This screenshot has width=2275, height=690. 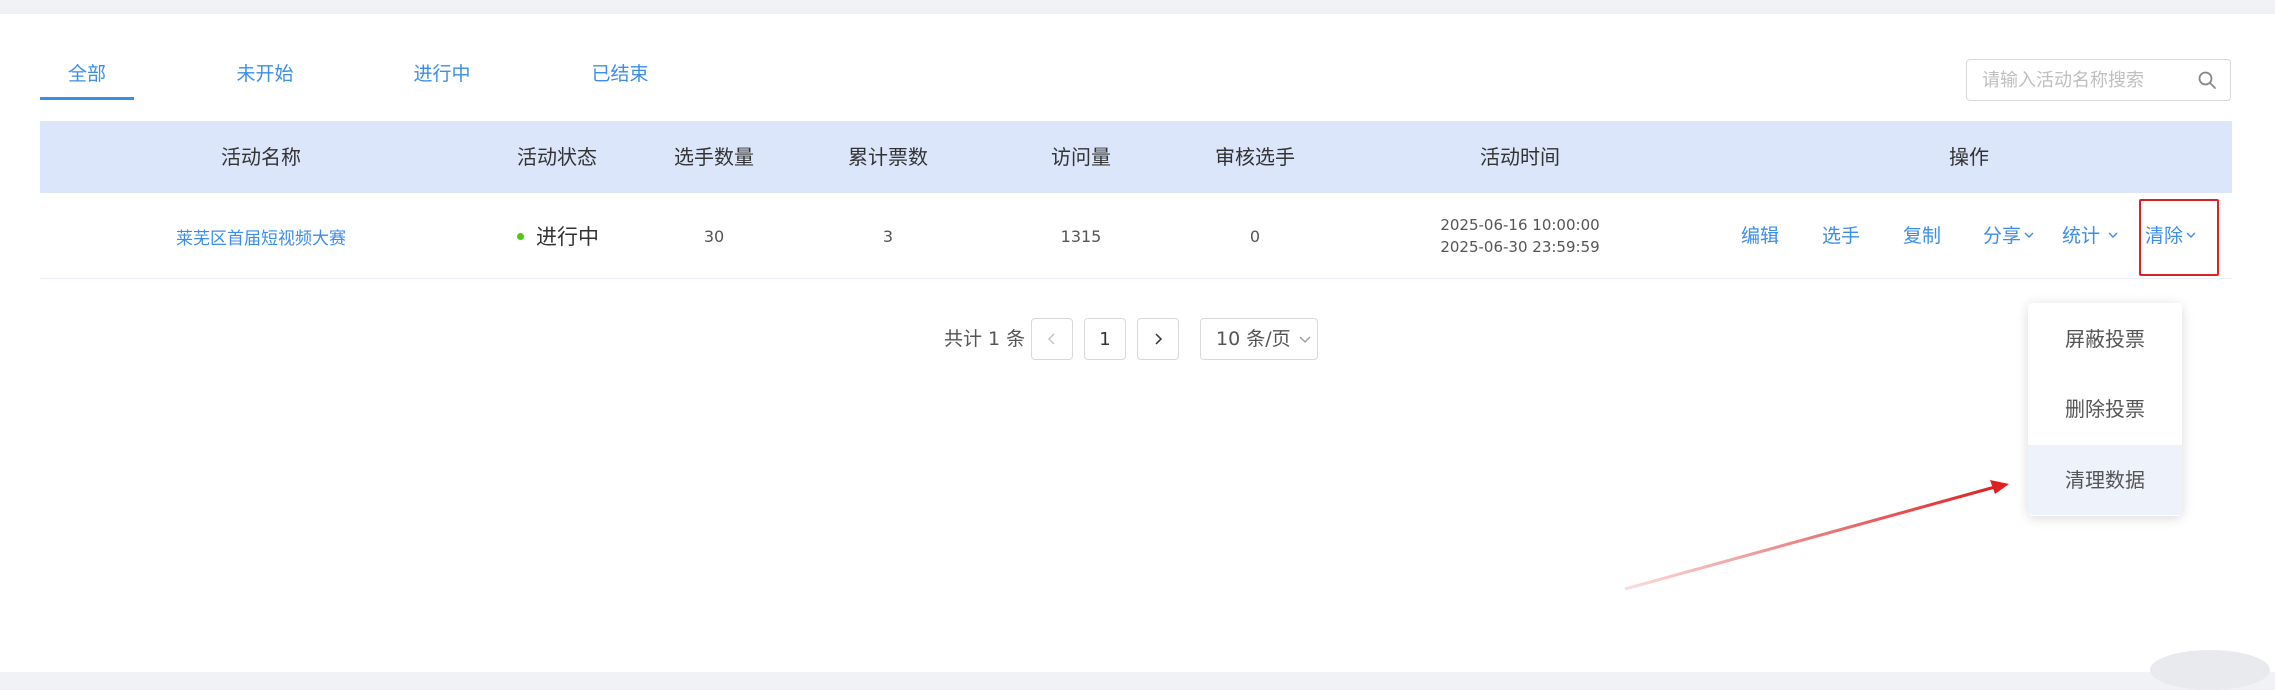 What do you see at coordinates (2081, 236) in the screenshot?
I see `stats-label: 统计` at bounding box center [2081, 236].